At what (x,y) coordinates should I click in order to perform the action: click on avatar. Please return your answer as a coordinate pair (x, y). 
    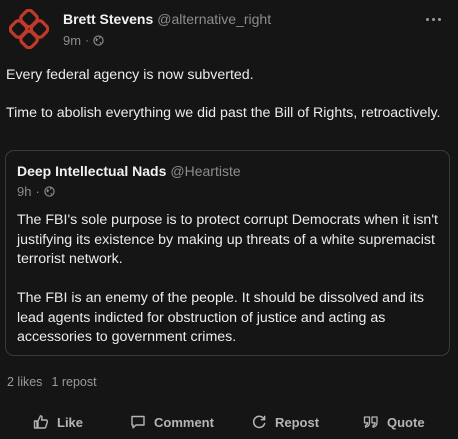
    Looking at the image, I should click on (29, 29).